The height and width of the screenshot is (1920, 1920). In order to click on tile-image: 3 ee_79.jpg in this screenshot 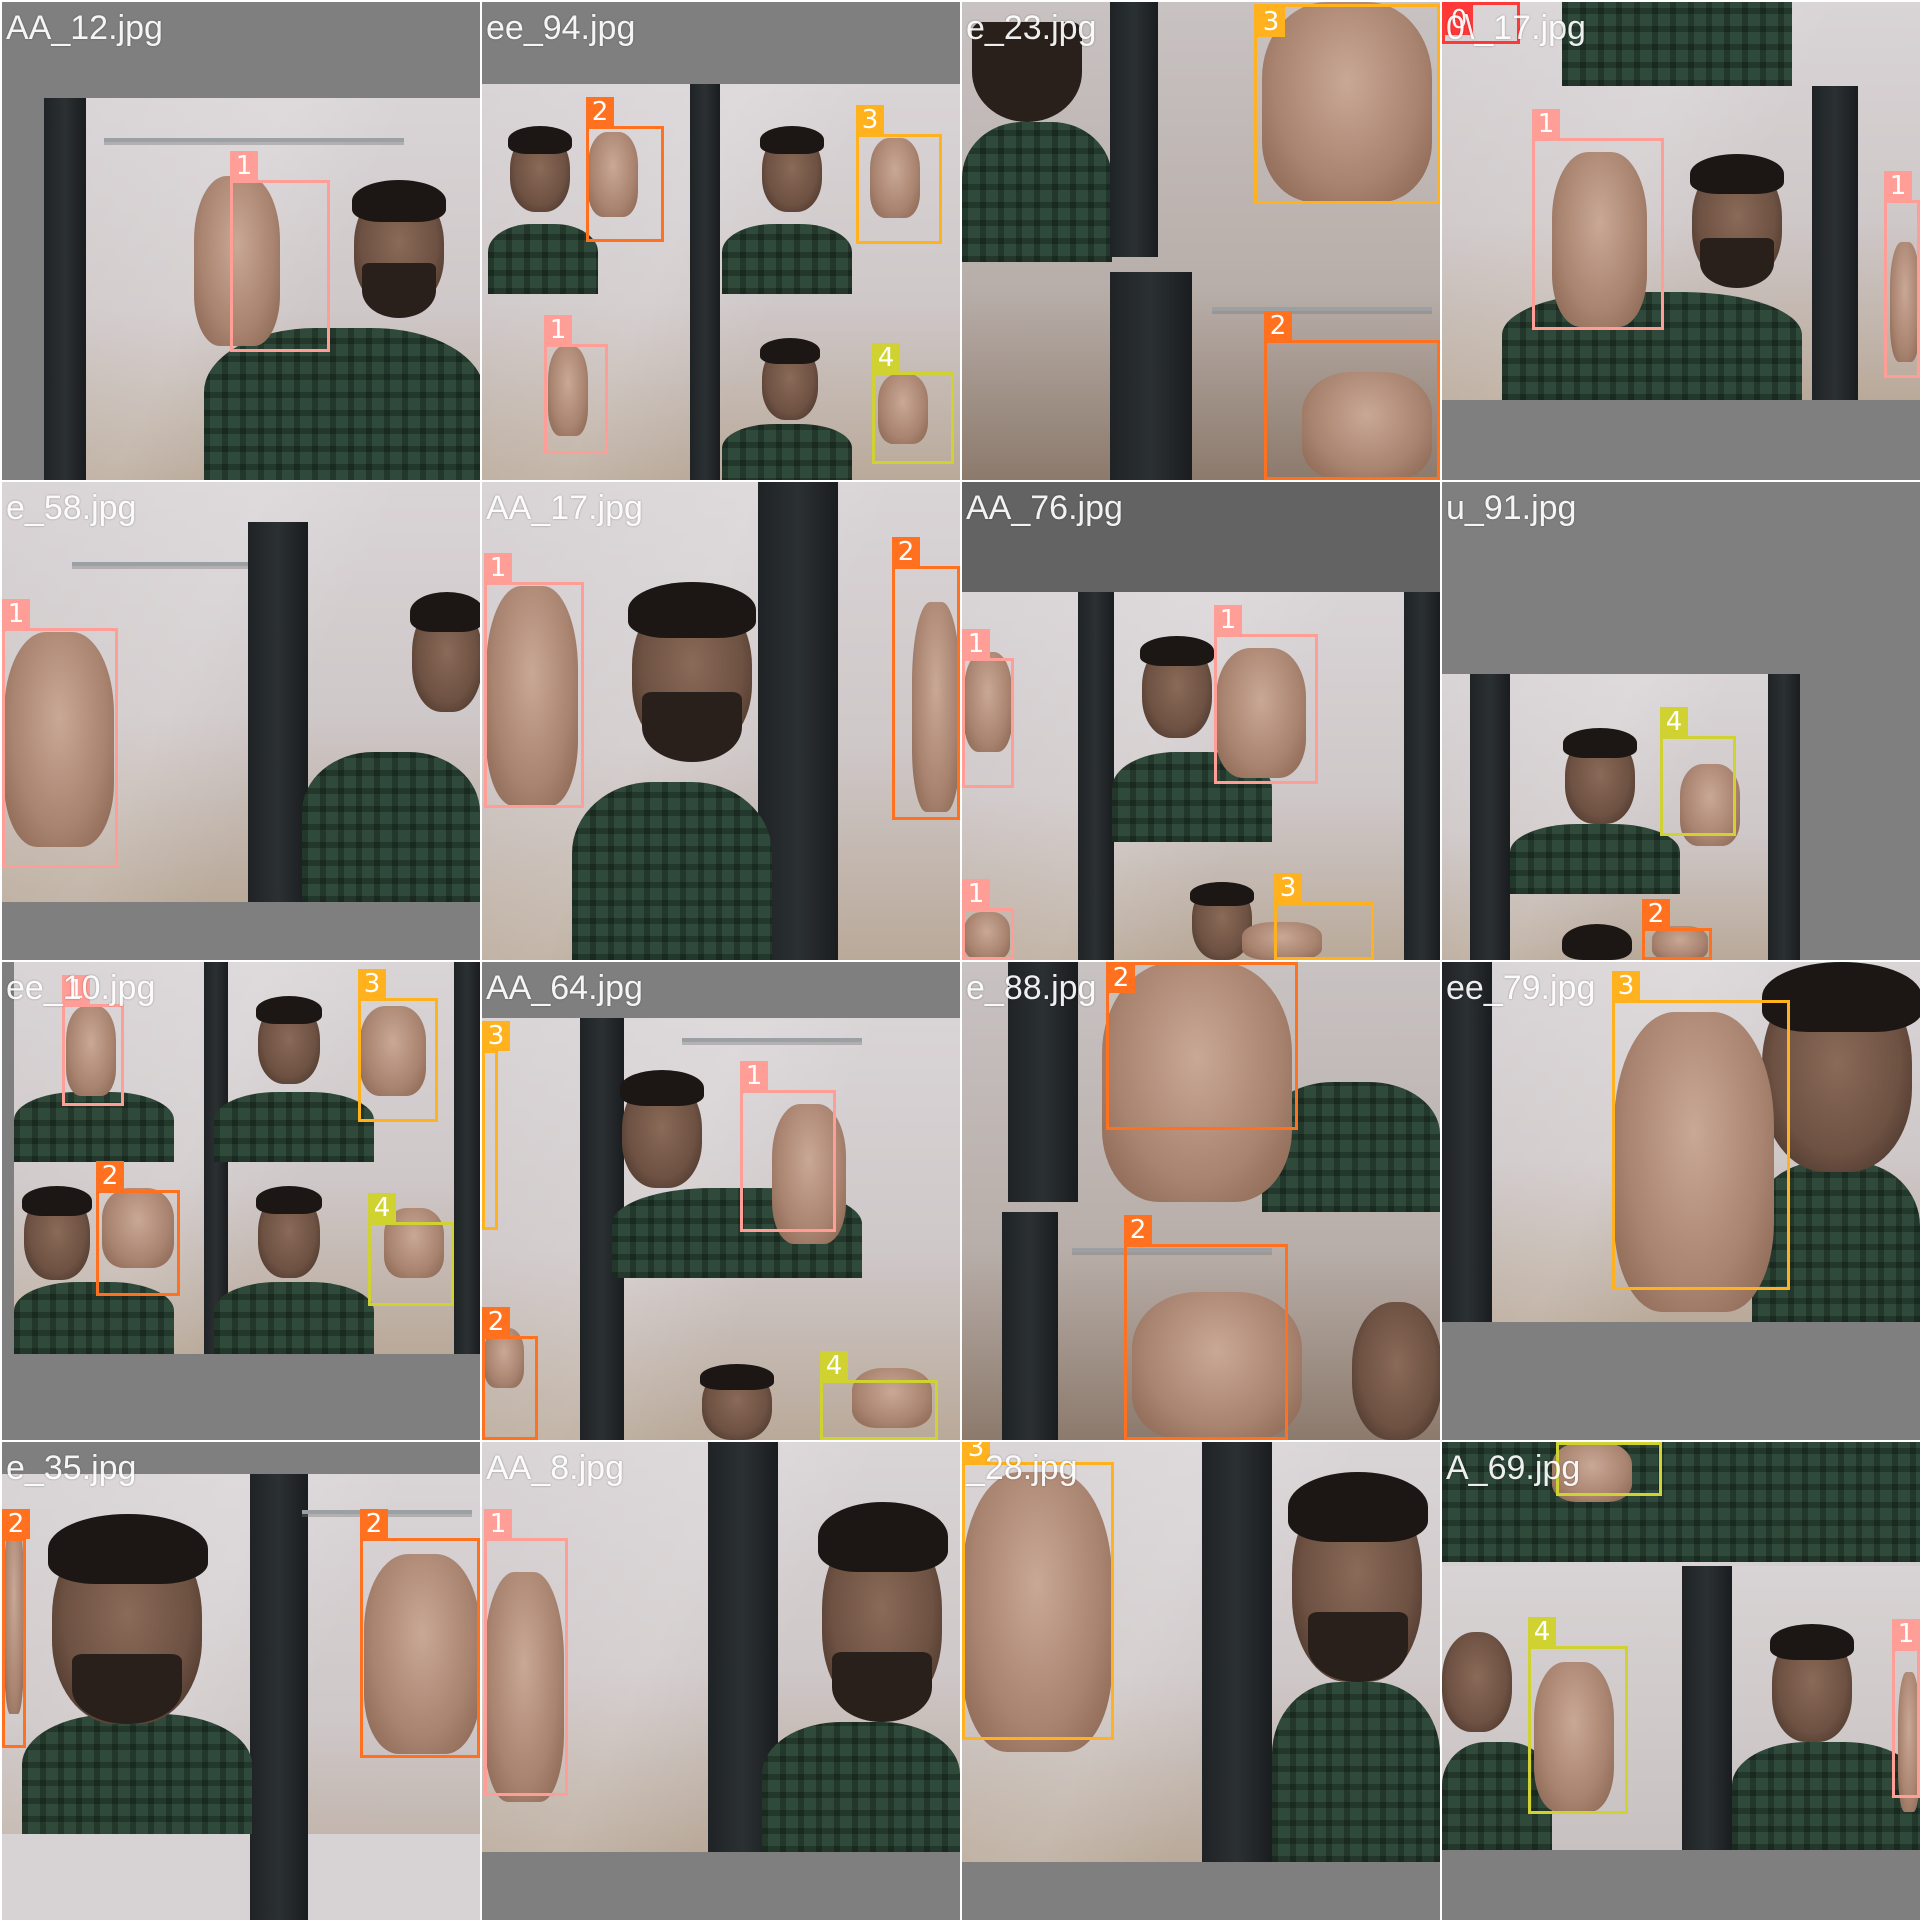, I will do `click(1681, 1201)`.